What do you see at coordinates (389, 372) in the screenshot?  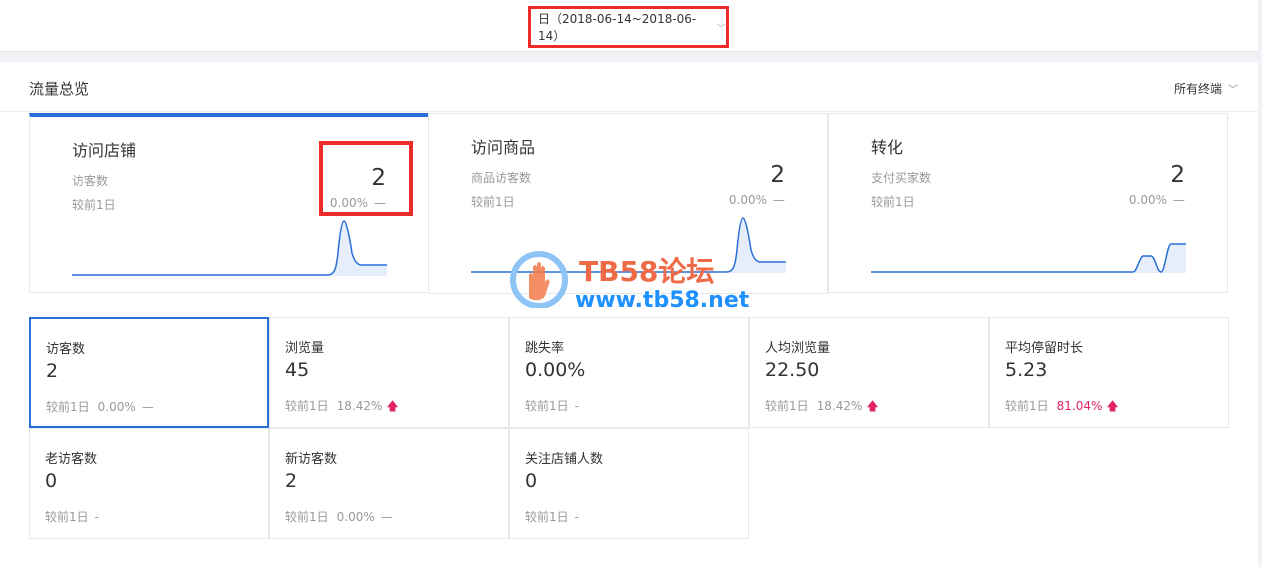 I see `metric-pageviews: 浏览量 45 较前1日 18.42% 🡅` at bounding box center [389, 372].